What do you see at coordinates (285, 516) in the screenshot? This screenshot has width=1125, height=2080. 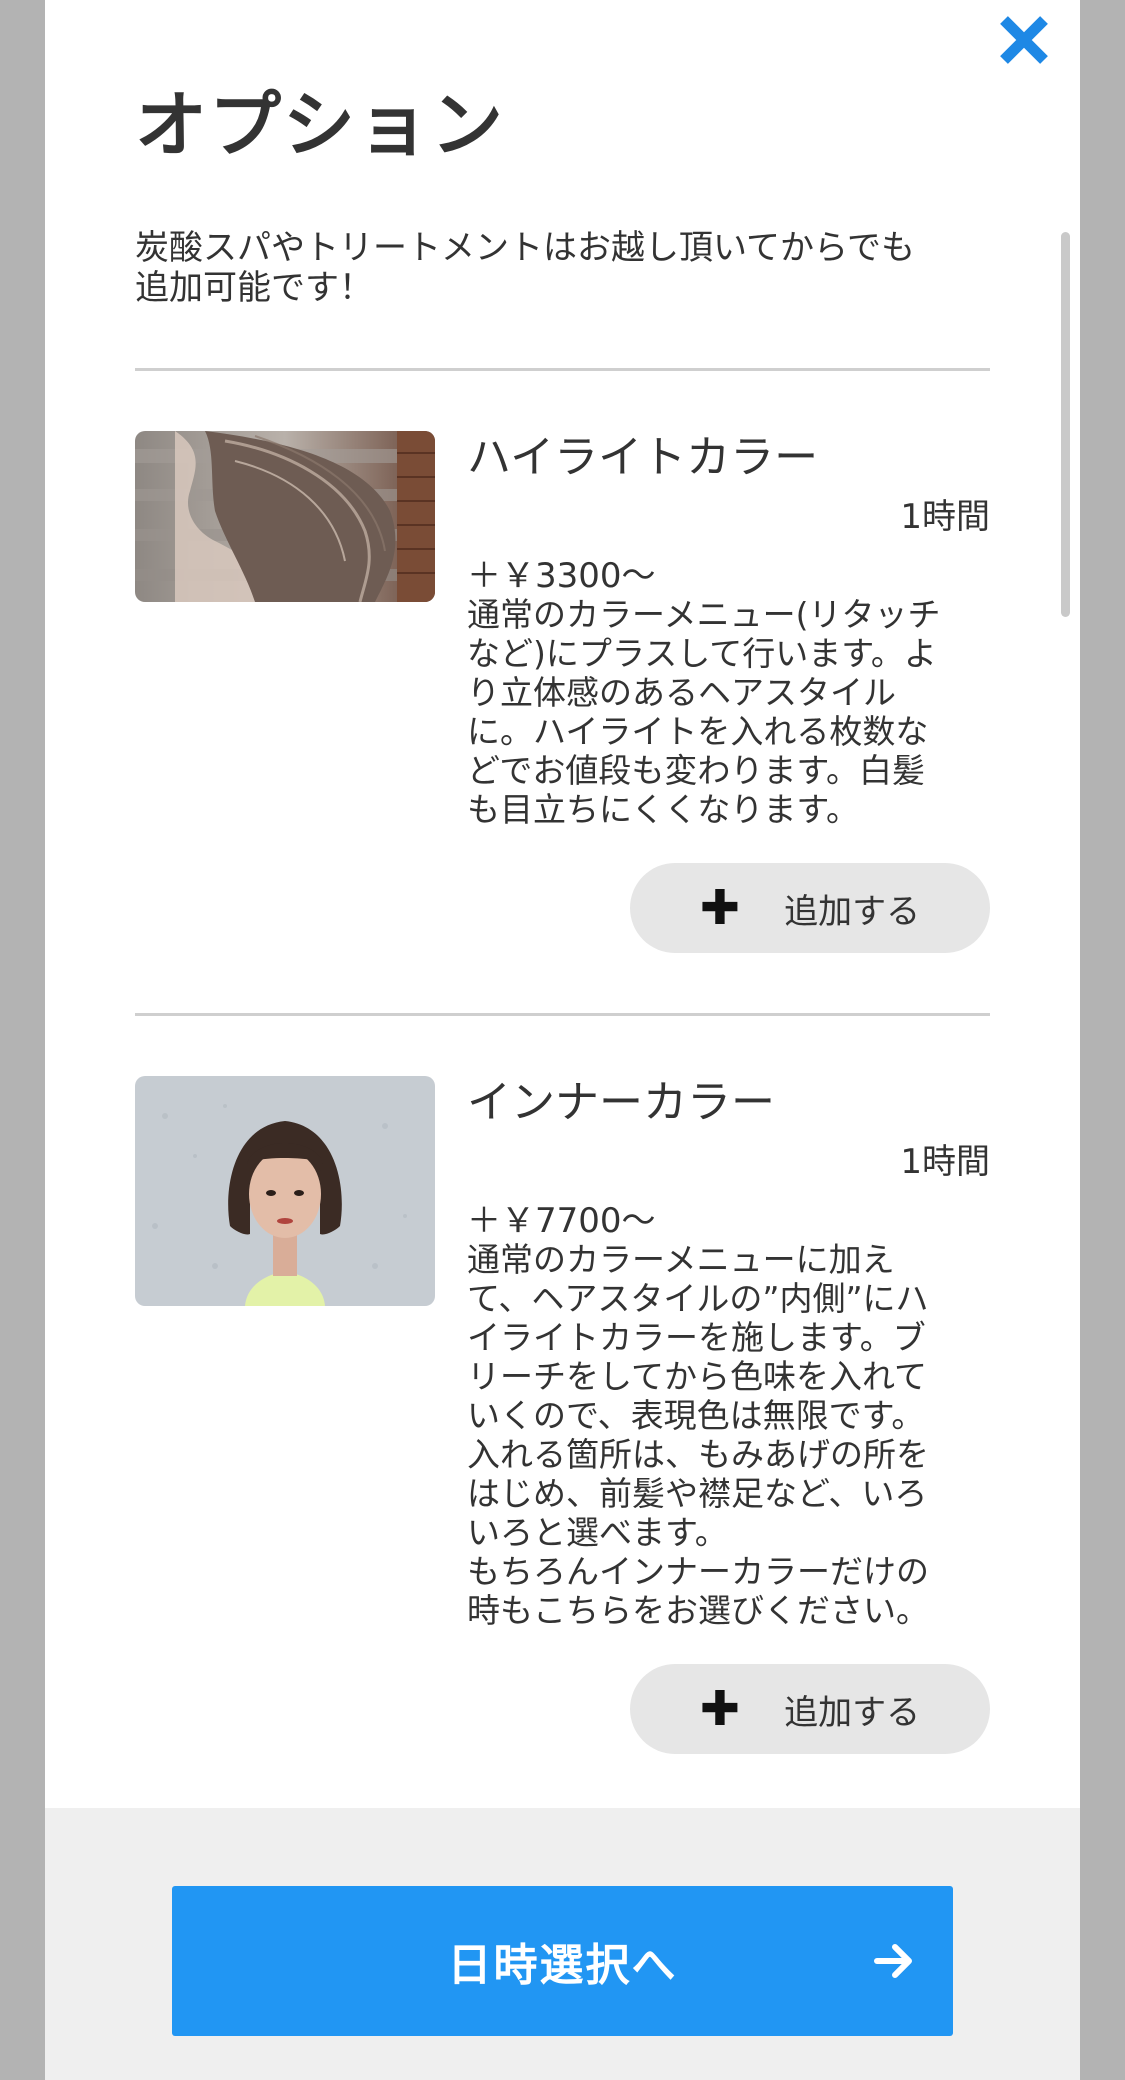 I see `hair-highlight-photo` at bounding box center [285, 516].